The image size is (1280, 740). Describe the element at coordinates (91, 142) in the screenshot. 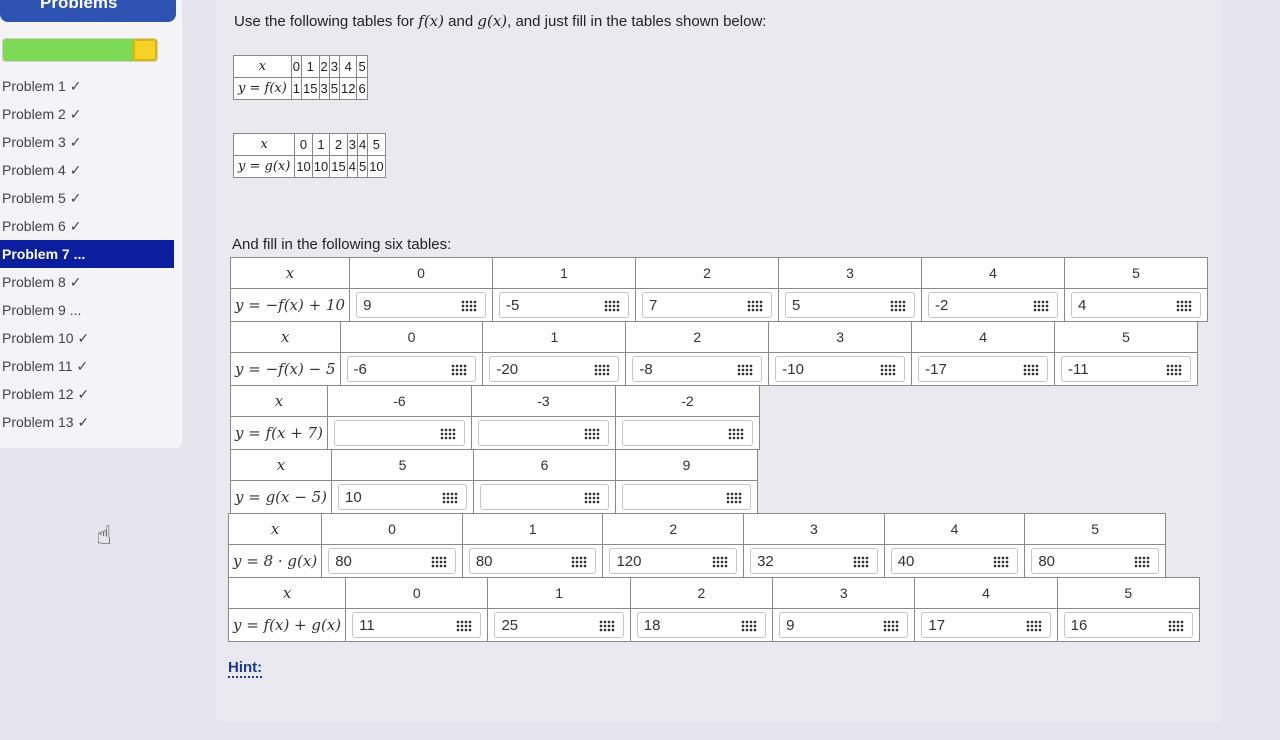

I see `sidebar-problem-3: Problem 3 ✓` at that location.